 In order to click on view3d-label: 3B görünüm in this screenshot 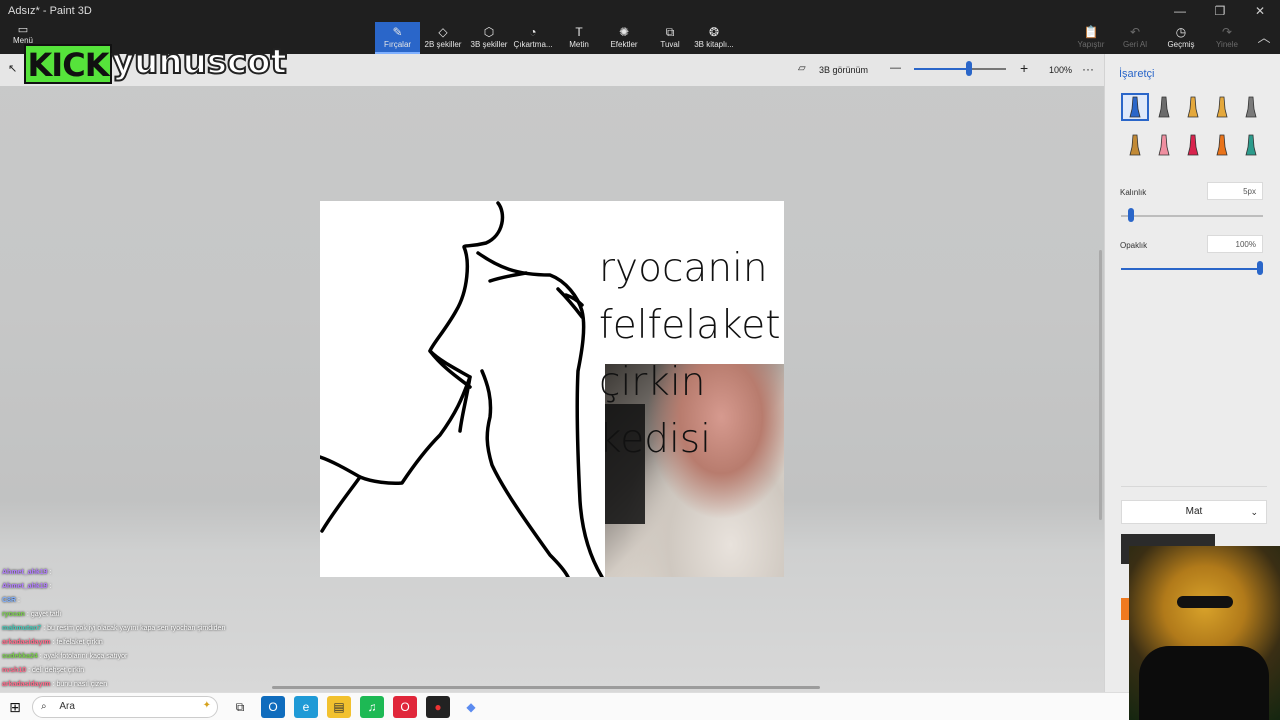, I will do `click(843, 70)`.